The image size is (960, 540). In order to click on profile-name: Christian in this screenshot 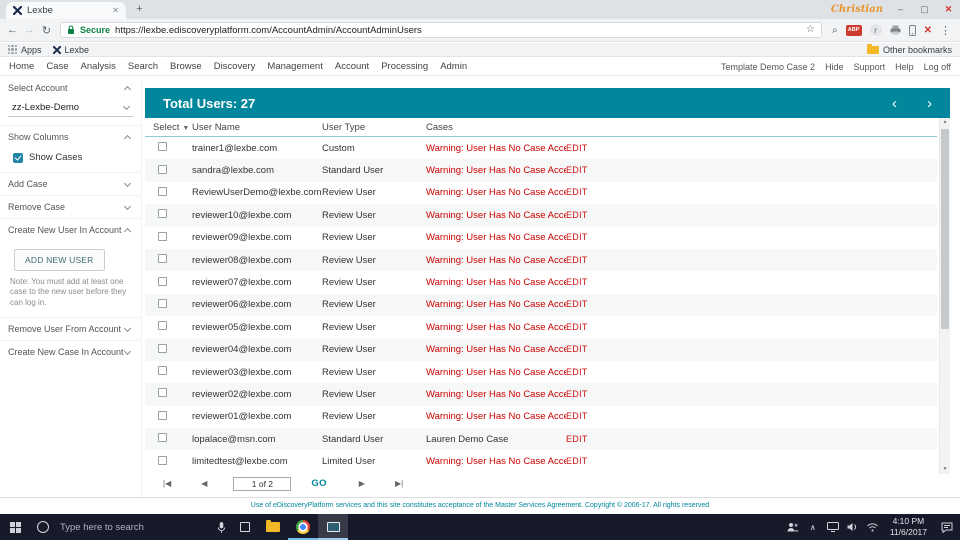, I will do `click(857, 9)`.